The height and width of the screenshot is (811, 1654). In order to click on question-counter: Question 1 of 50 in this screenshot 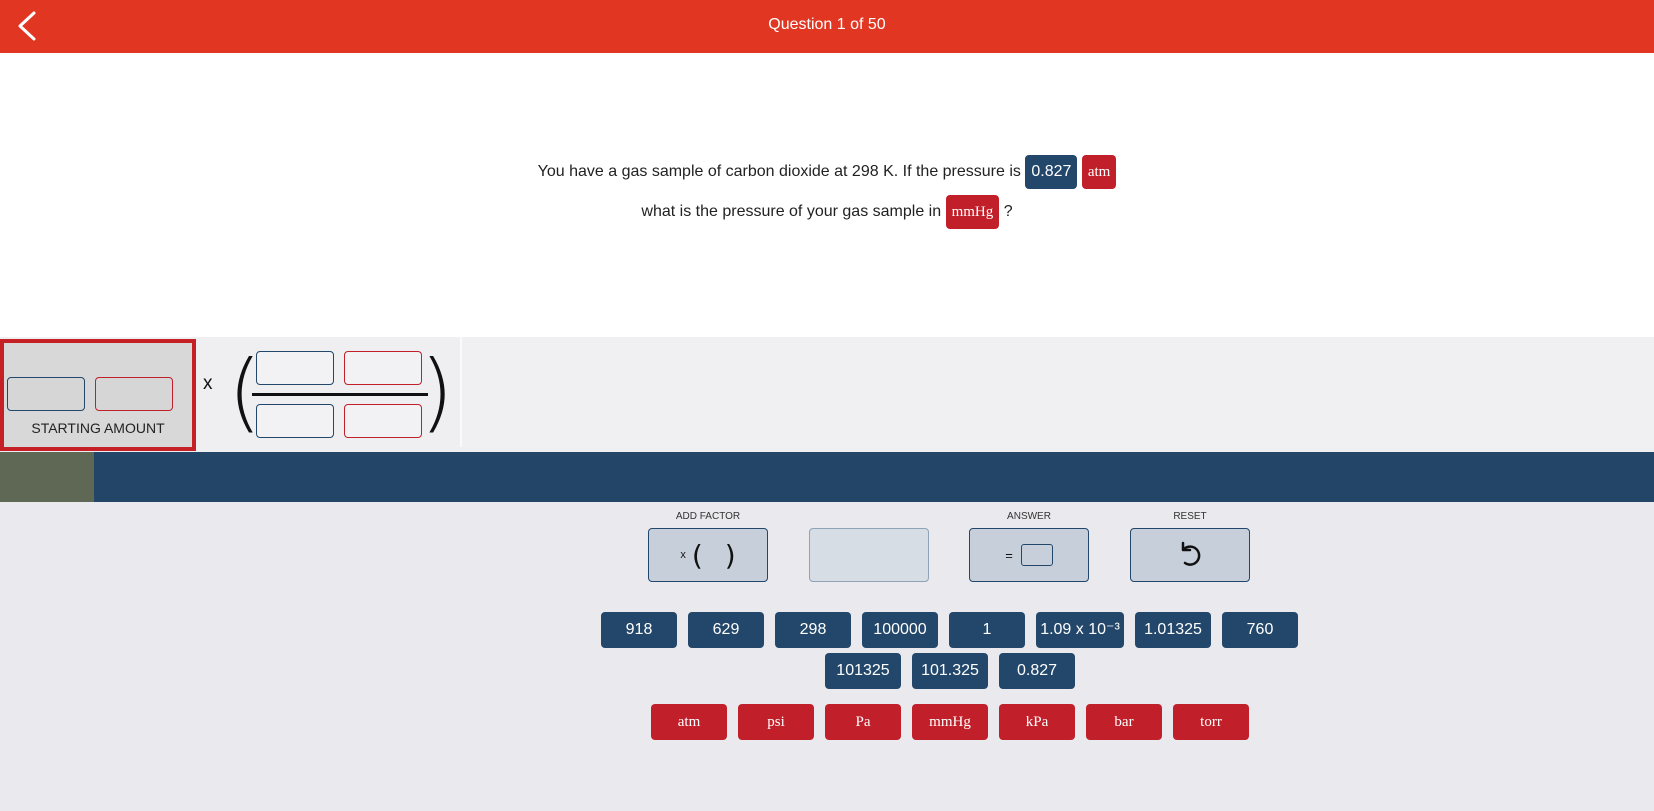, I will do `click(827, 24)`.